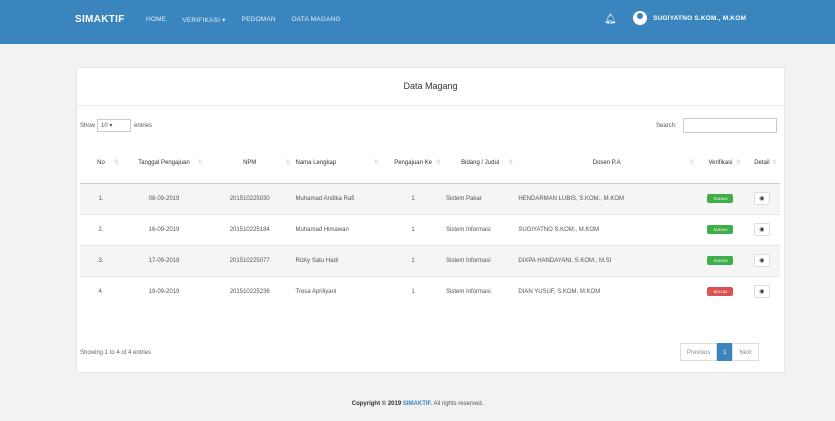 Image resolution: width=835 pixels, height=421 pixels. Describe the element at coordinates (699, 352) in the screenshot. I see `previous-button: Previous` at that location.